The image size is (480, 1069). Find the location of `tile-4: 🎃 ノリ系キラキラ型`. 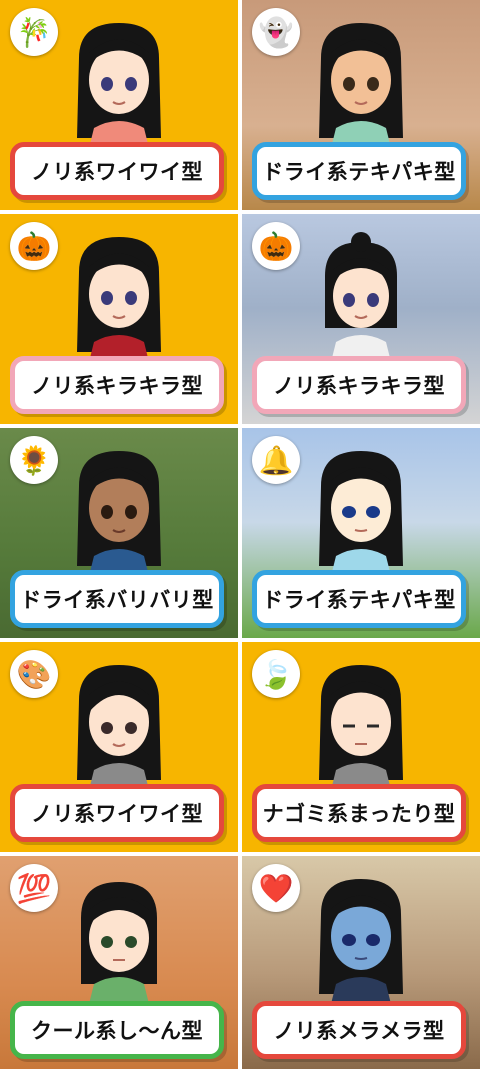

tile-4: 🎃 ノリ系キラキラ型 is located at coordinates (361, 319).